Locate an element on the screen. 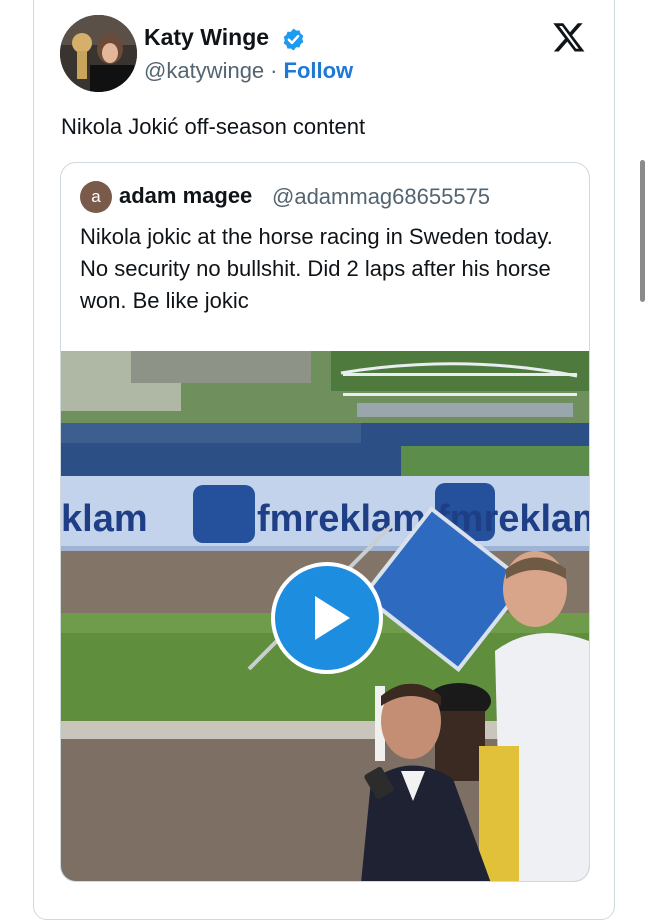  author-handle: @katywinge is located at coordinates (204, 70).